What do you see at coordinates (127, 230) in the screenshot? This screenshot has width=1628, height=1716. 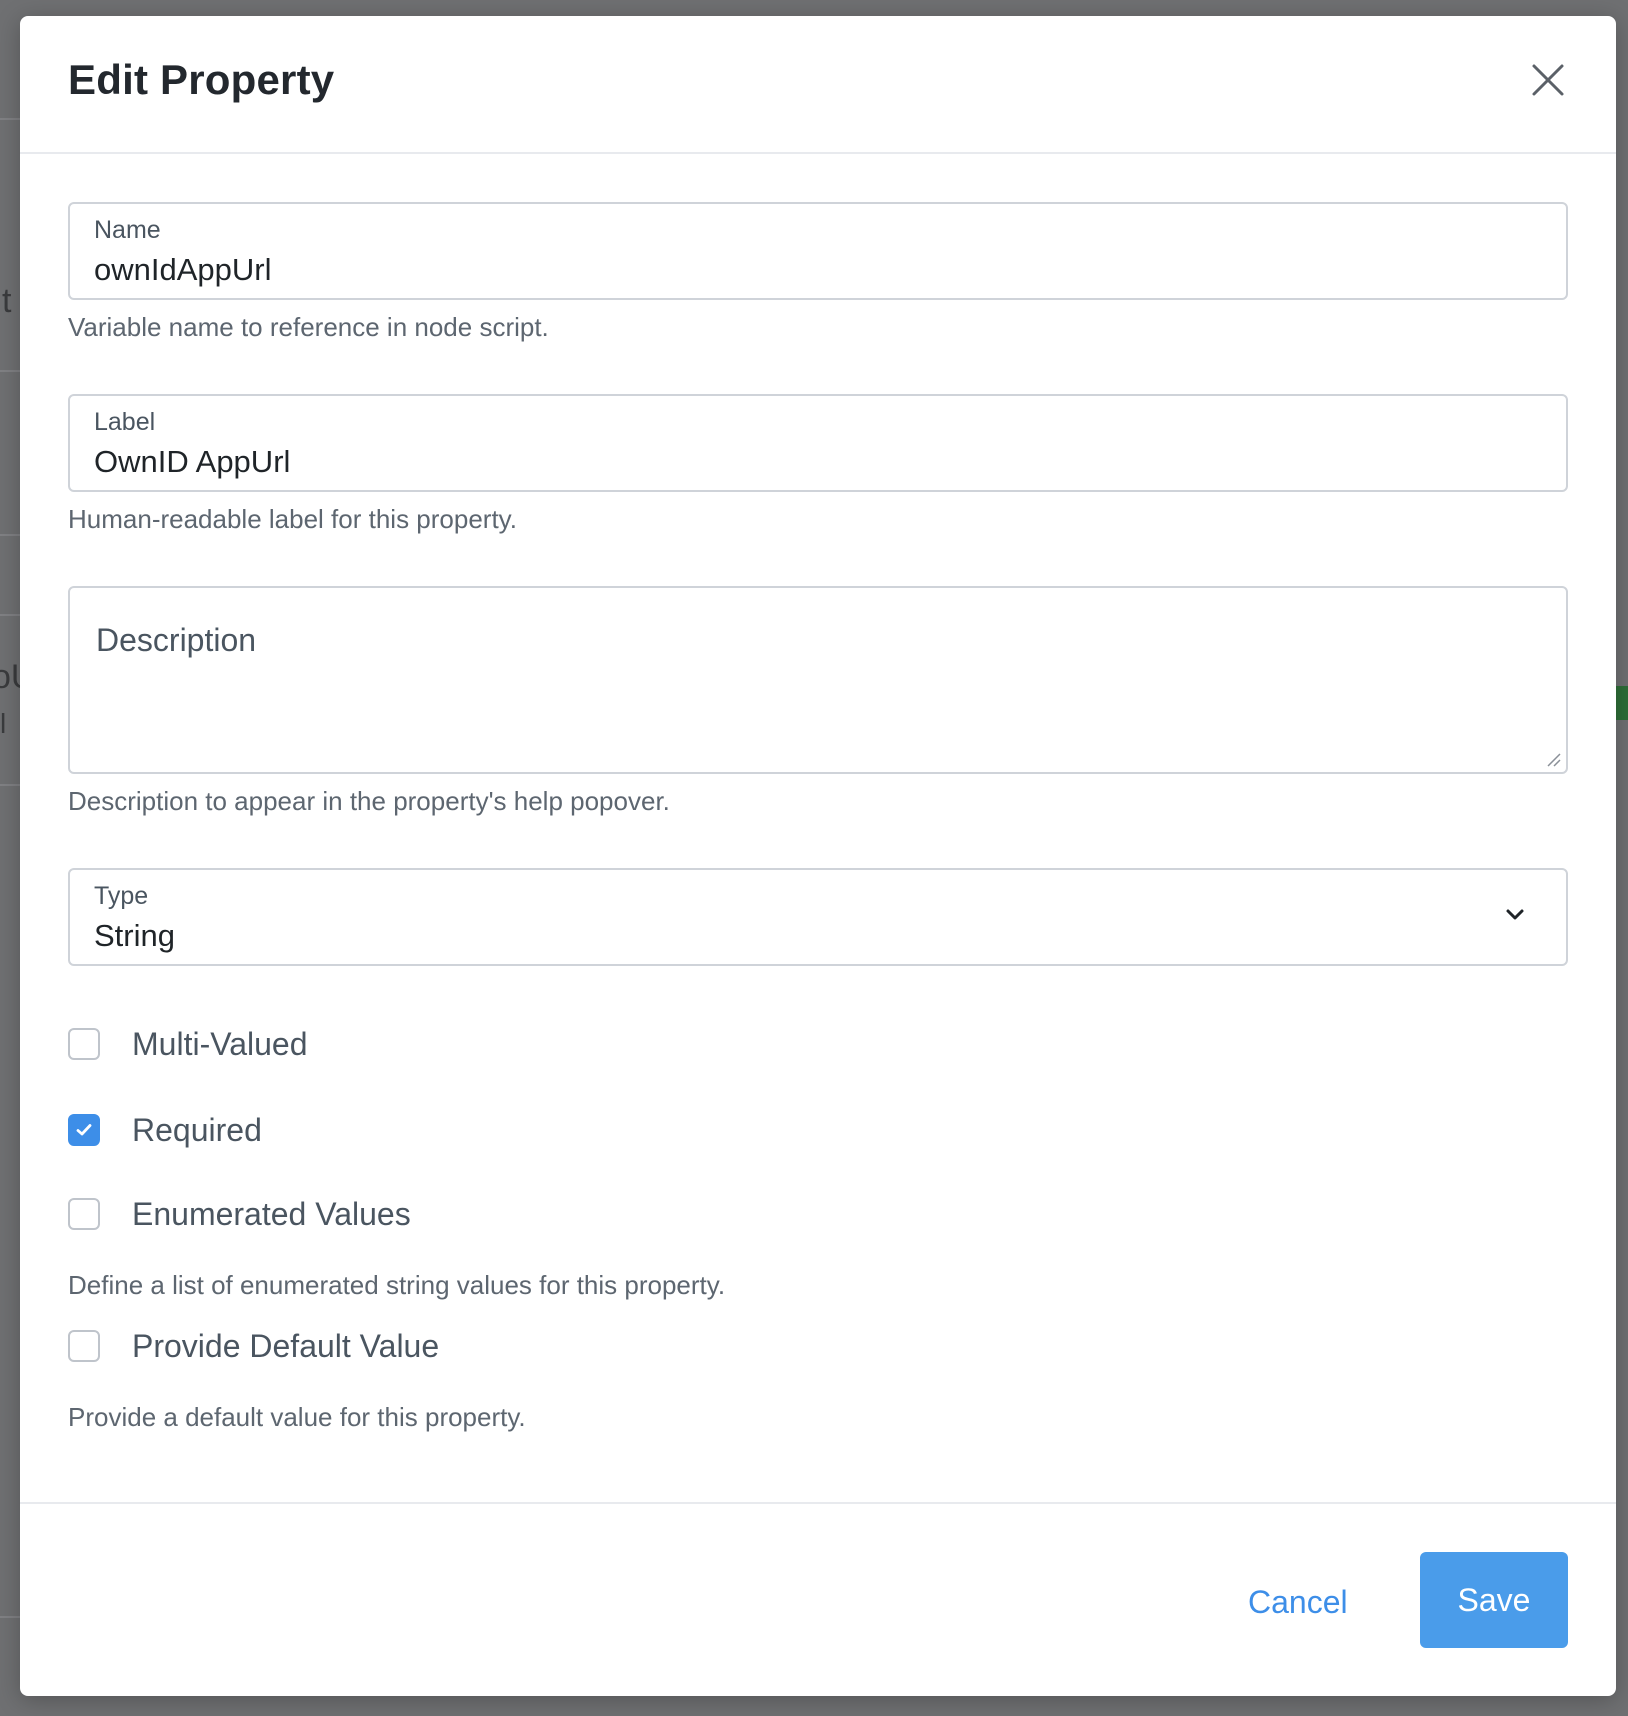 I see `name-field-label: Name` at bounding box center [127, 230].